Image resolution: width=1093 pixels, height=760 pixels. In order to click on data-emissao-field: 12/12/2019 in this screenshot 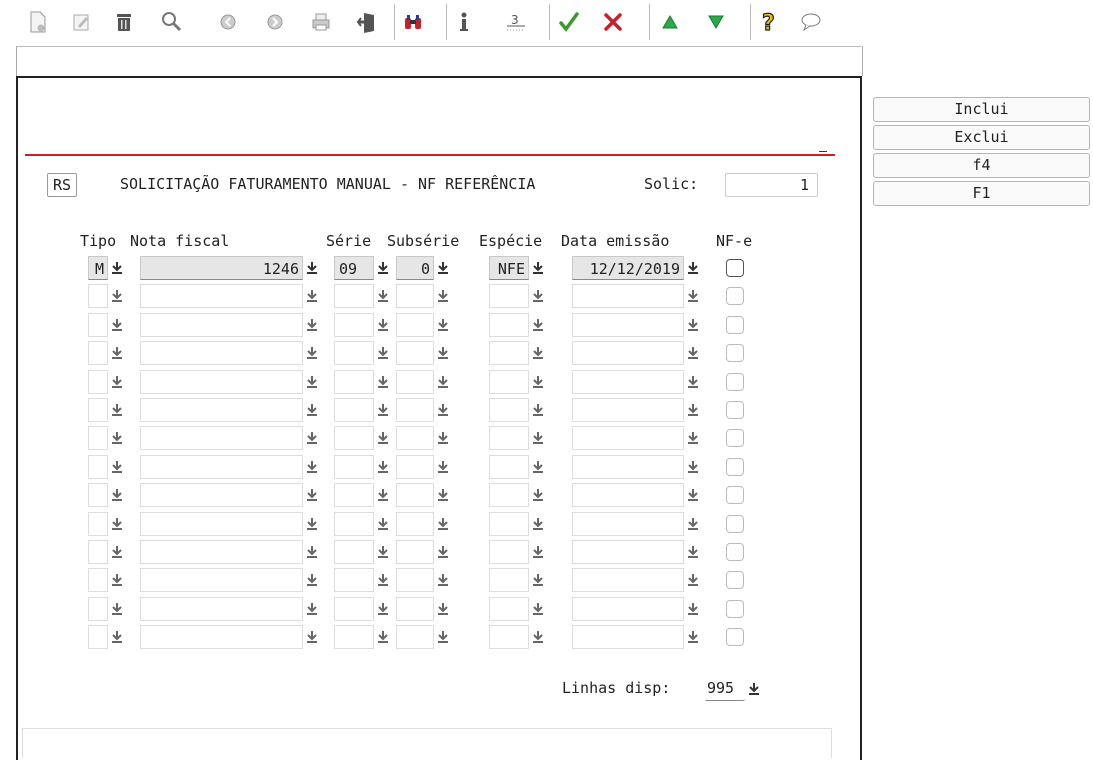, I will do `click(628, 268)`.